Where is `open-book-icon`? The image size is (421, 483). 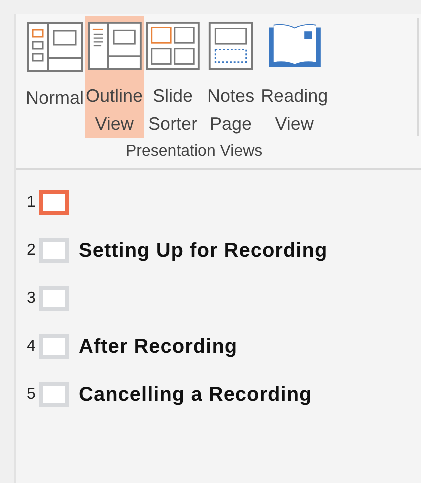 open-book-icon is located at coordinates (294, 46).